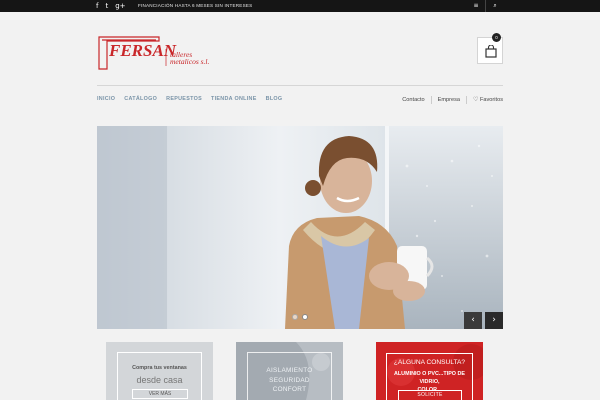 This screenshot has width=600, height=400. I want to click on search-icon: ⌕, so click(495, 6).